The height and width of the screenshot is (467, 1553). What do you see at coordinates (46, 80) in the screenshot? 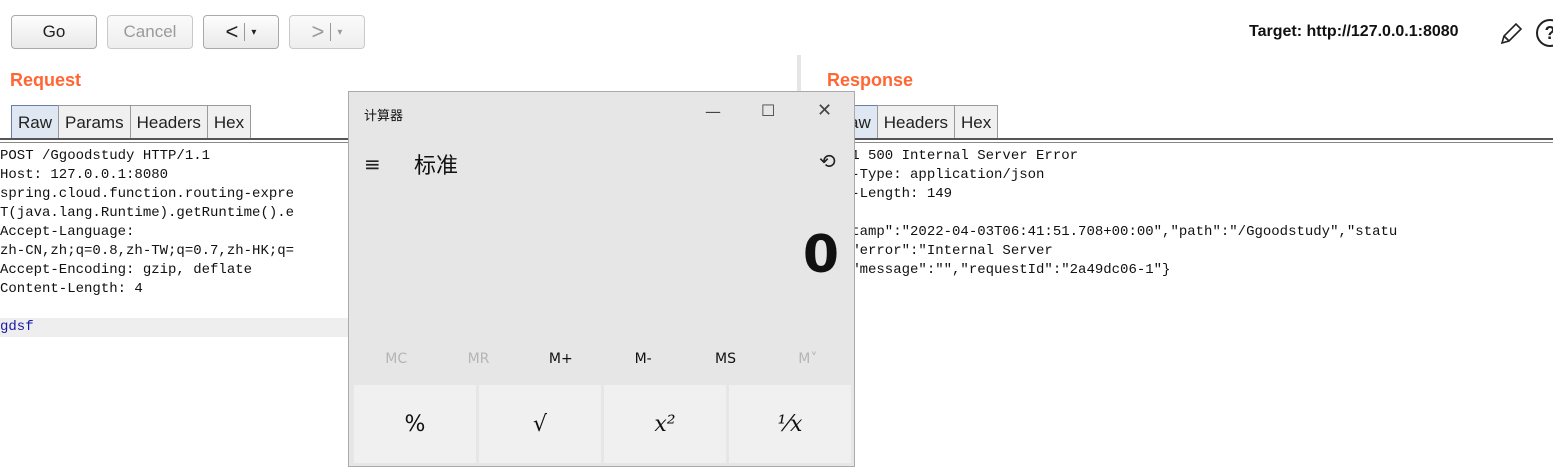
I see `request-title: Request` at bounding box center [46, 80].